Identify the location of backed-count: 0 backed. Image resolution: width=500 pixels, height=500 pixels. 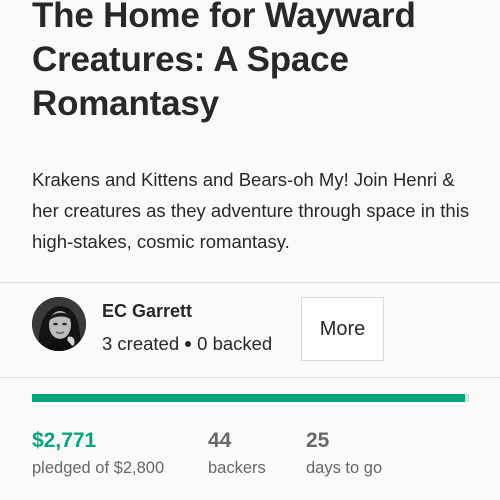
(235, 343).